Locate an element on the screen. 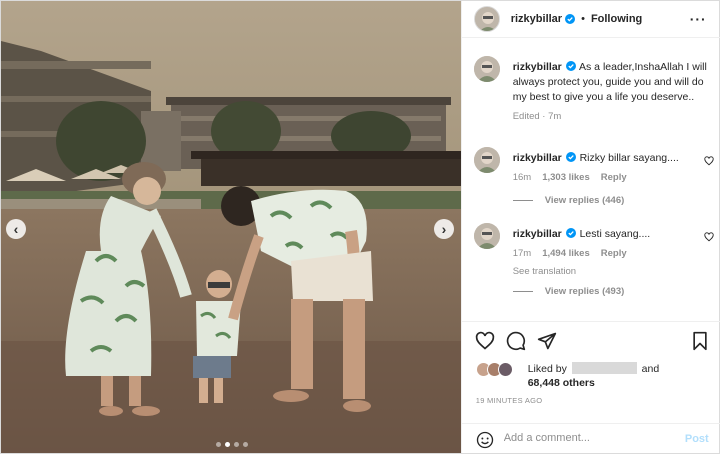 This screenshot has width=720, height=454. comment-likes-link: 1,494 likes is located at coordinates (566, 253).